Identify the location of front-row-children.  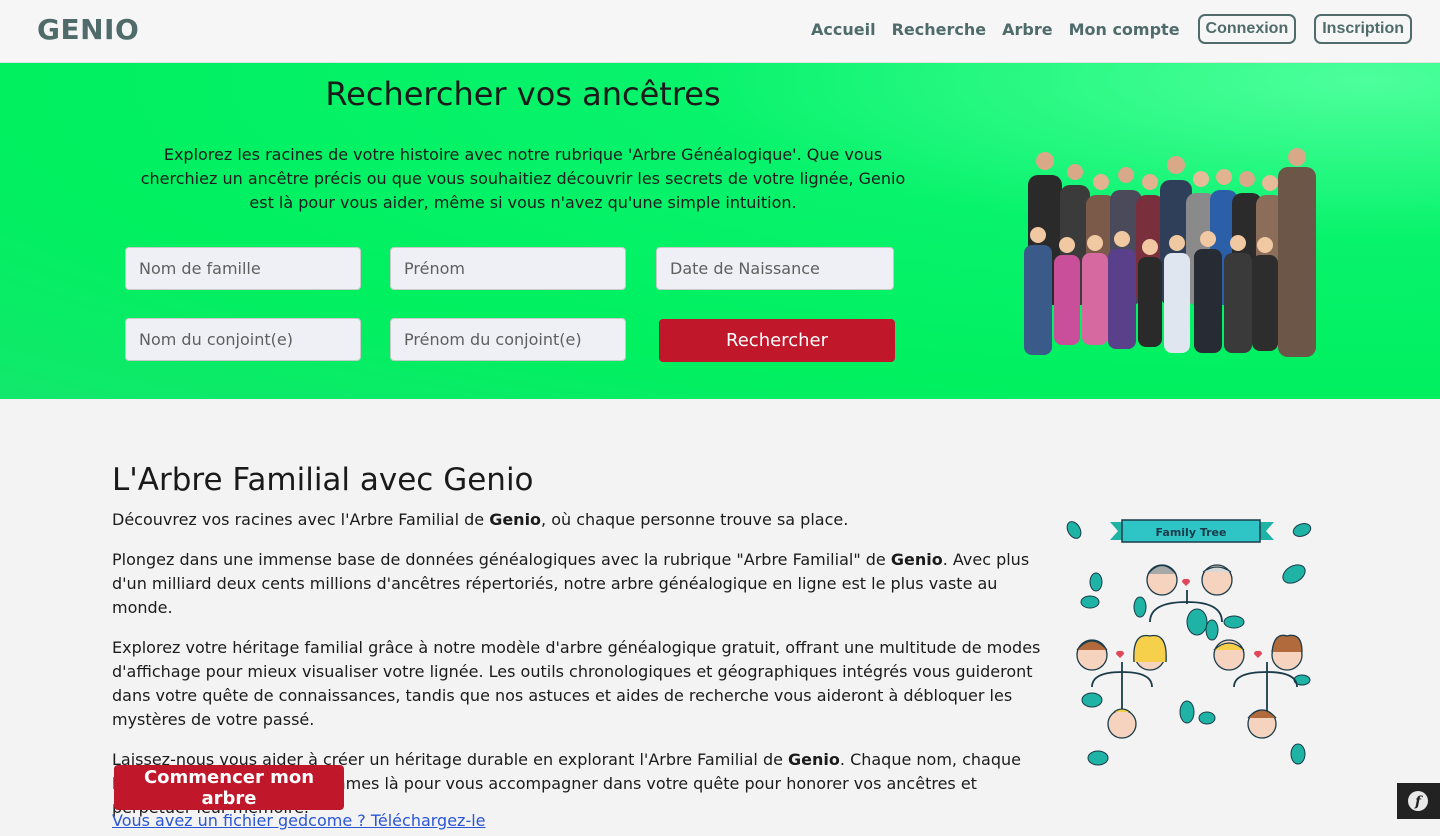
(1151, 291).